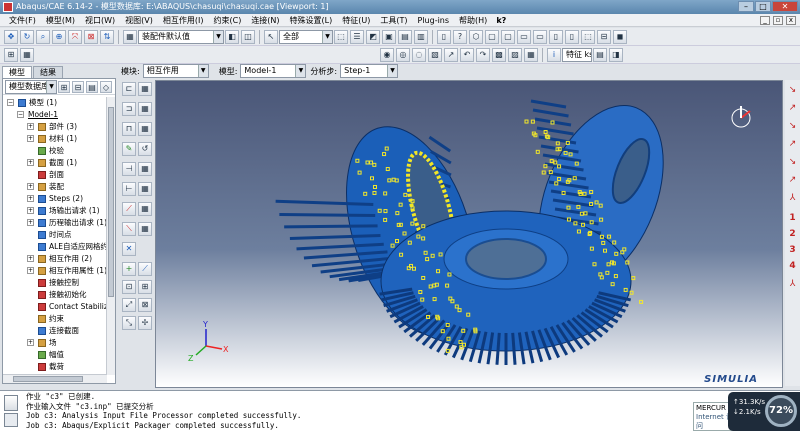 Image resolution: width=800 pixels, height=431 pixels. What do you see at coordinates (145, 323) in the screenshot?
I see `rotate-instance-icon: ✢` at bounding box center [145, 323].